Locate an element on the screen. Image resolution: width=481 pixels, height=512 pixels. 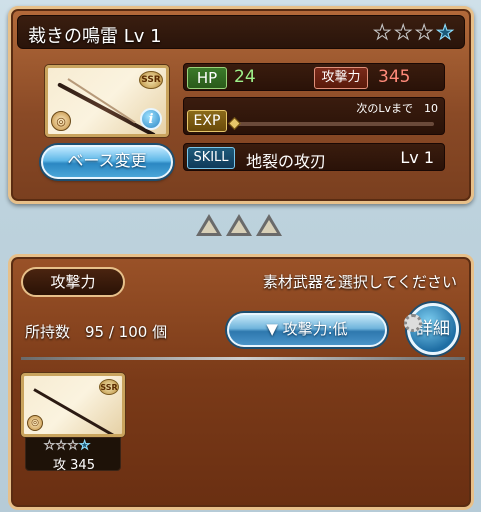
skill-label: SKILL is located at coordinates (211, 158).